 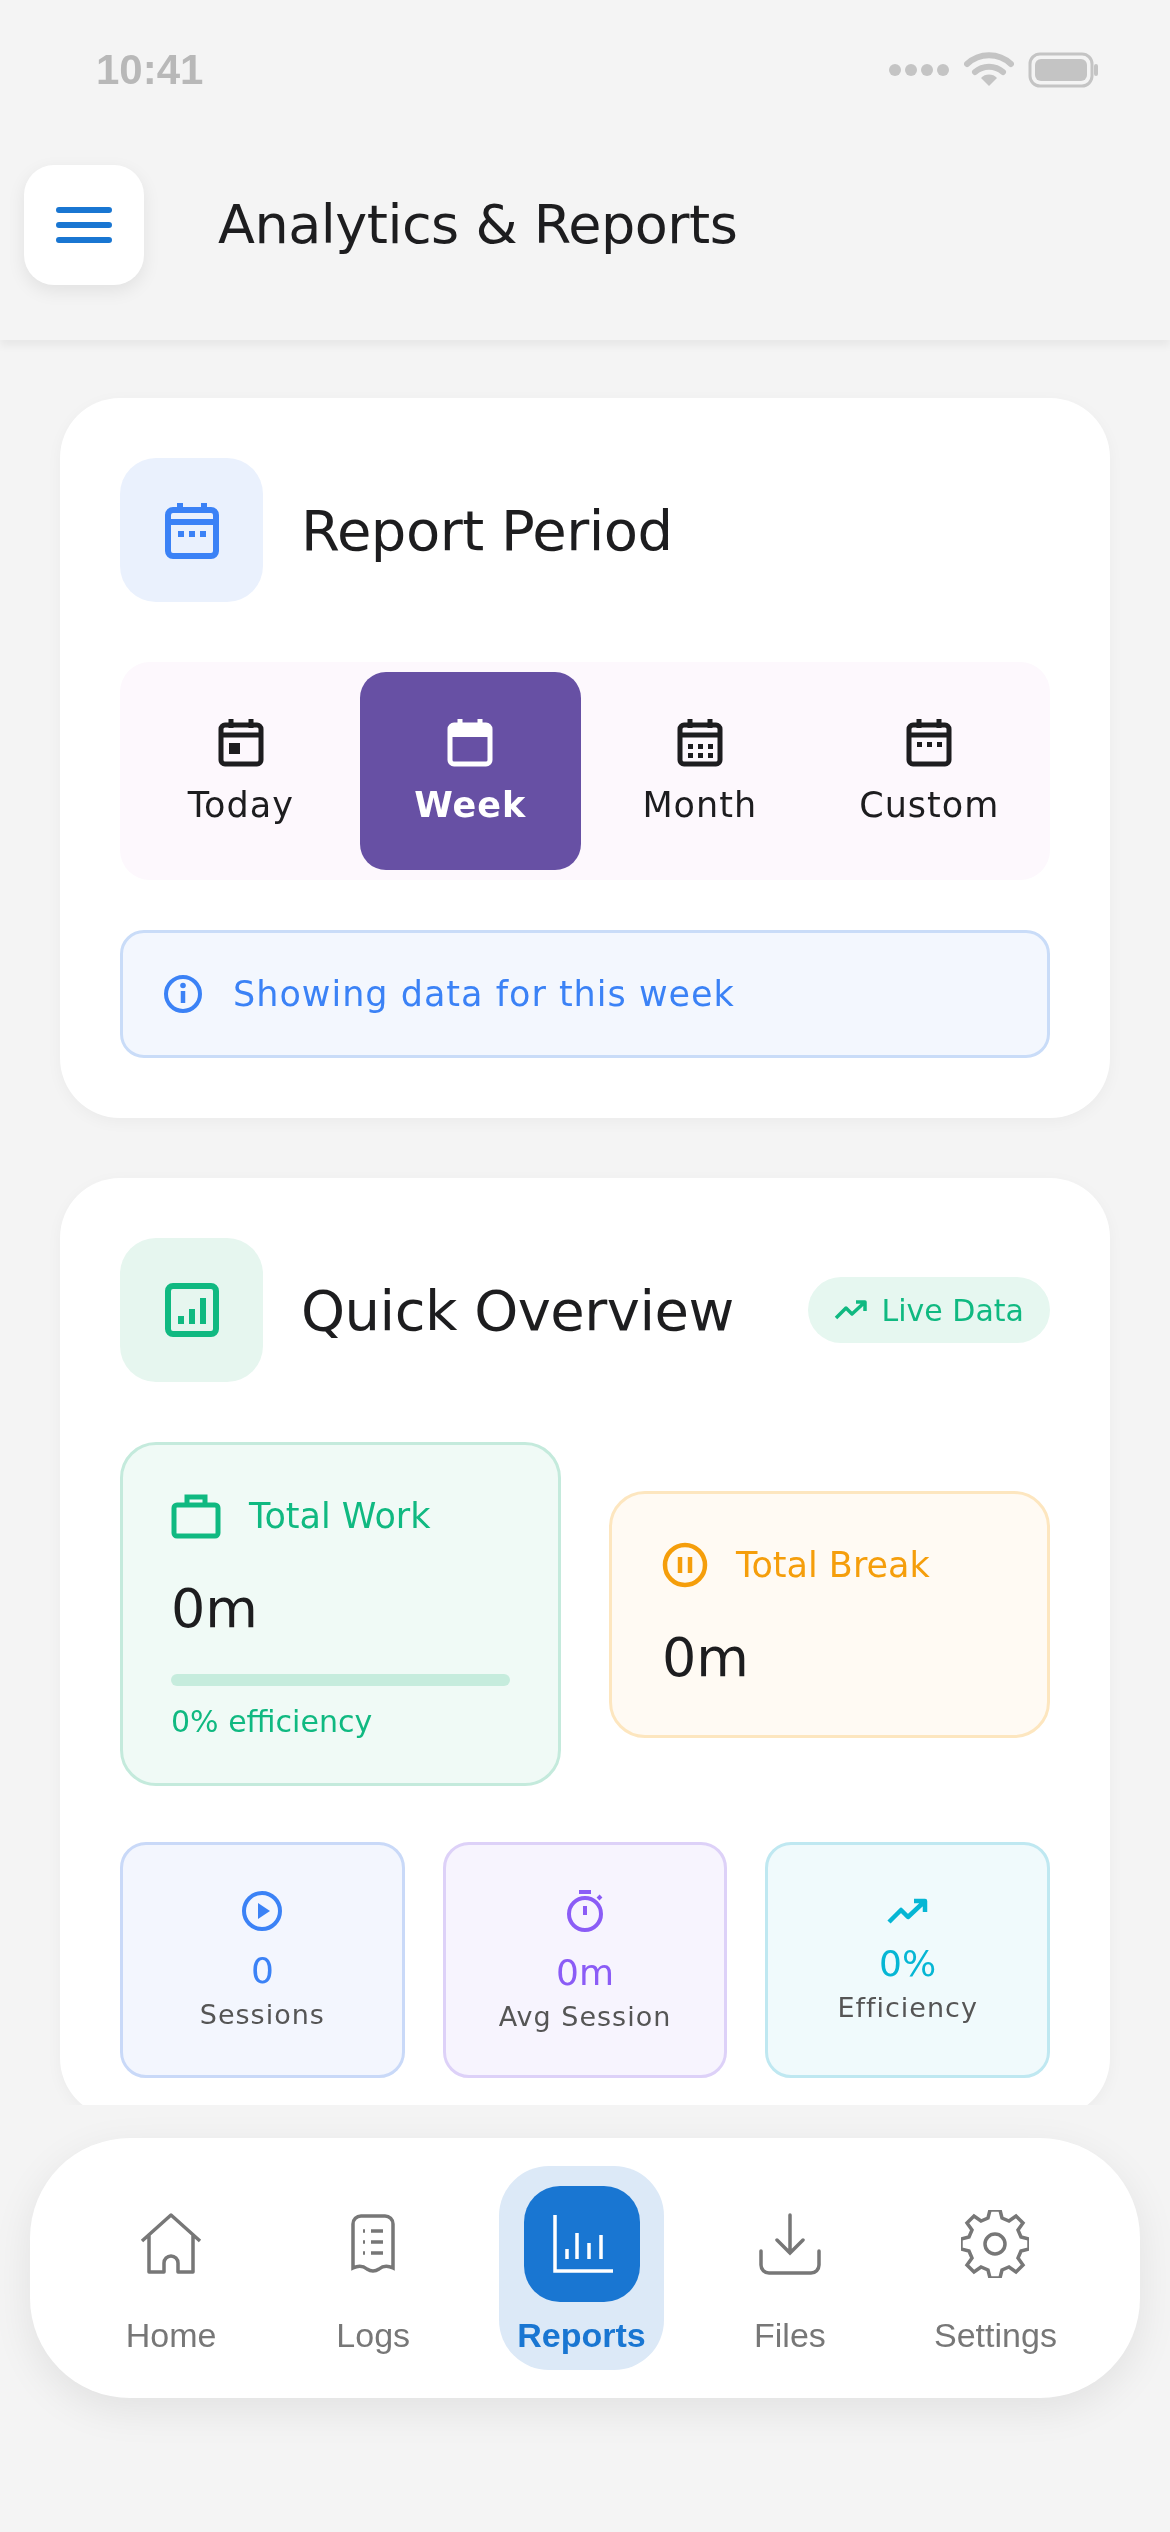 What do you see at coordinates (191, 1310) in the screenshot?
I see `bar-chart-icon` at bounding box center [191, 1310].